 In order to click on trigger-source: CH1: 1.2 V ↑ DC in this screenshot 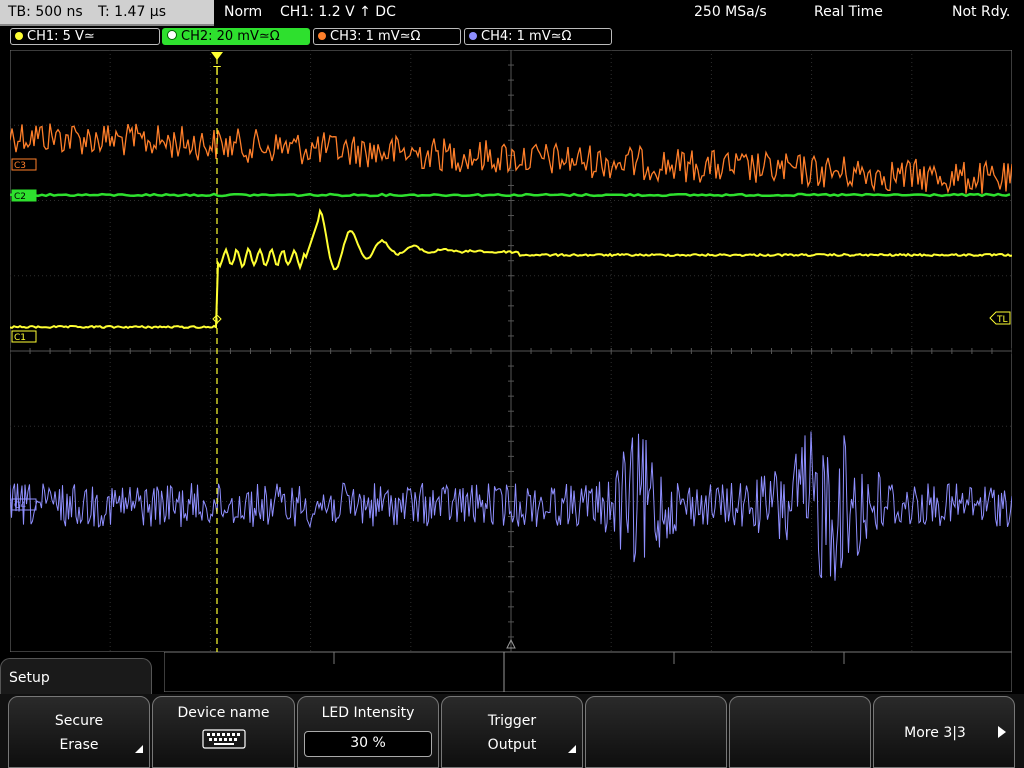, I will do `click(338, 12)`.